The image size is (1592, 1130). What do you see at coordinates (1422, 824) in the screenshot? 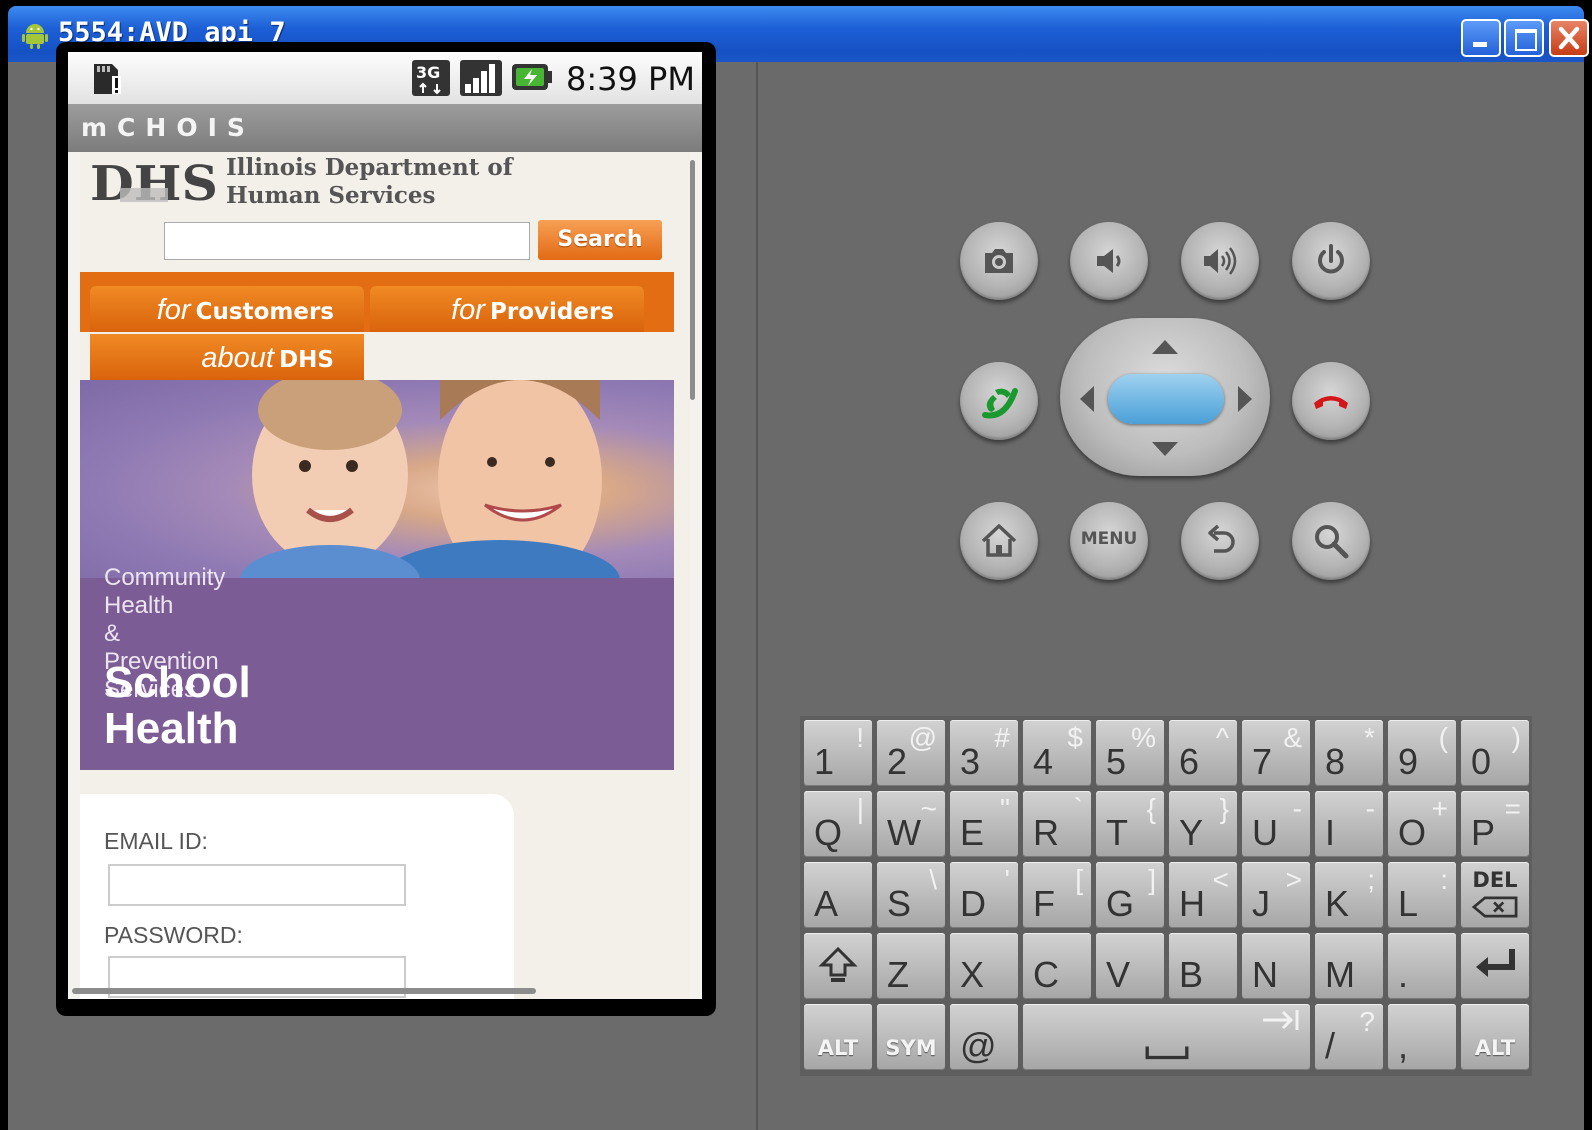
I see `key-o: O +` at bounding box center [1422, 824].